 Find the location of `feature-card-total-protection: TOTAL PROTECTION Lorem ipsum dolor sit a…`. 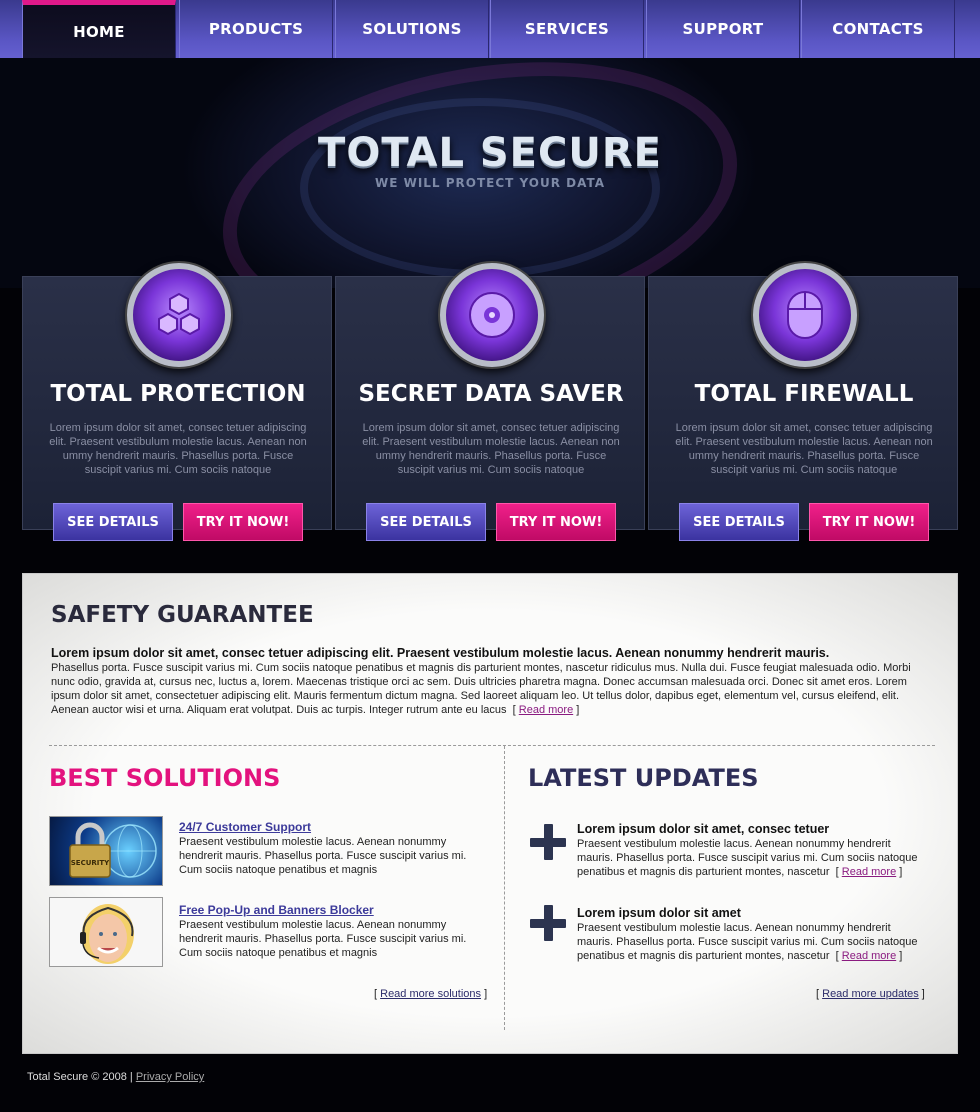

feature-card-total-protection: TOTAL PROTECTION Lorem ipsum dolor sit a… is located at coordinates (177, 402).